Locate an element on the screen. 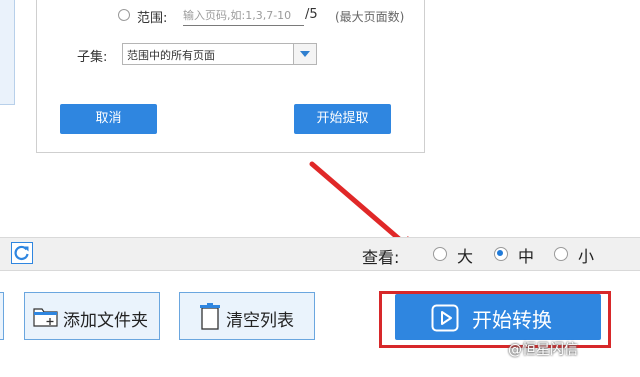 The width and height of the screenshot is (640, 377). view-bar: 查看: 大 中 小 is located at coordinates (320, 254).